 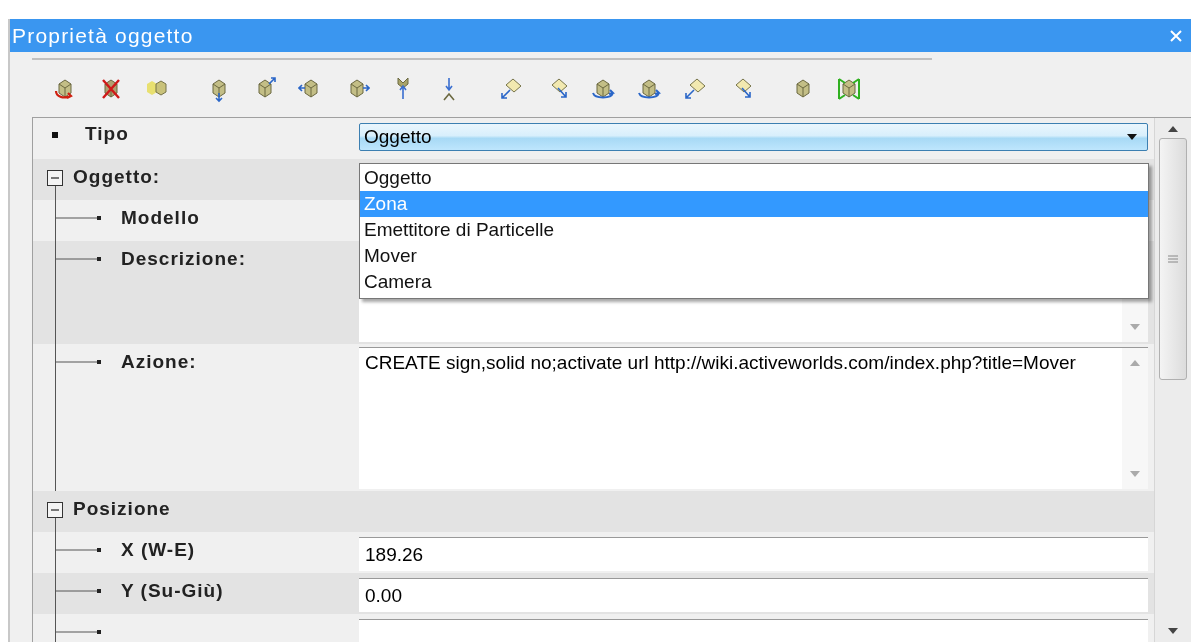 I want to click on property-label: Y (Su-Giù), so click(x=172, y=591).